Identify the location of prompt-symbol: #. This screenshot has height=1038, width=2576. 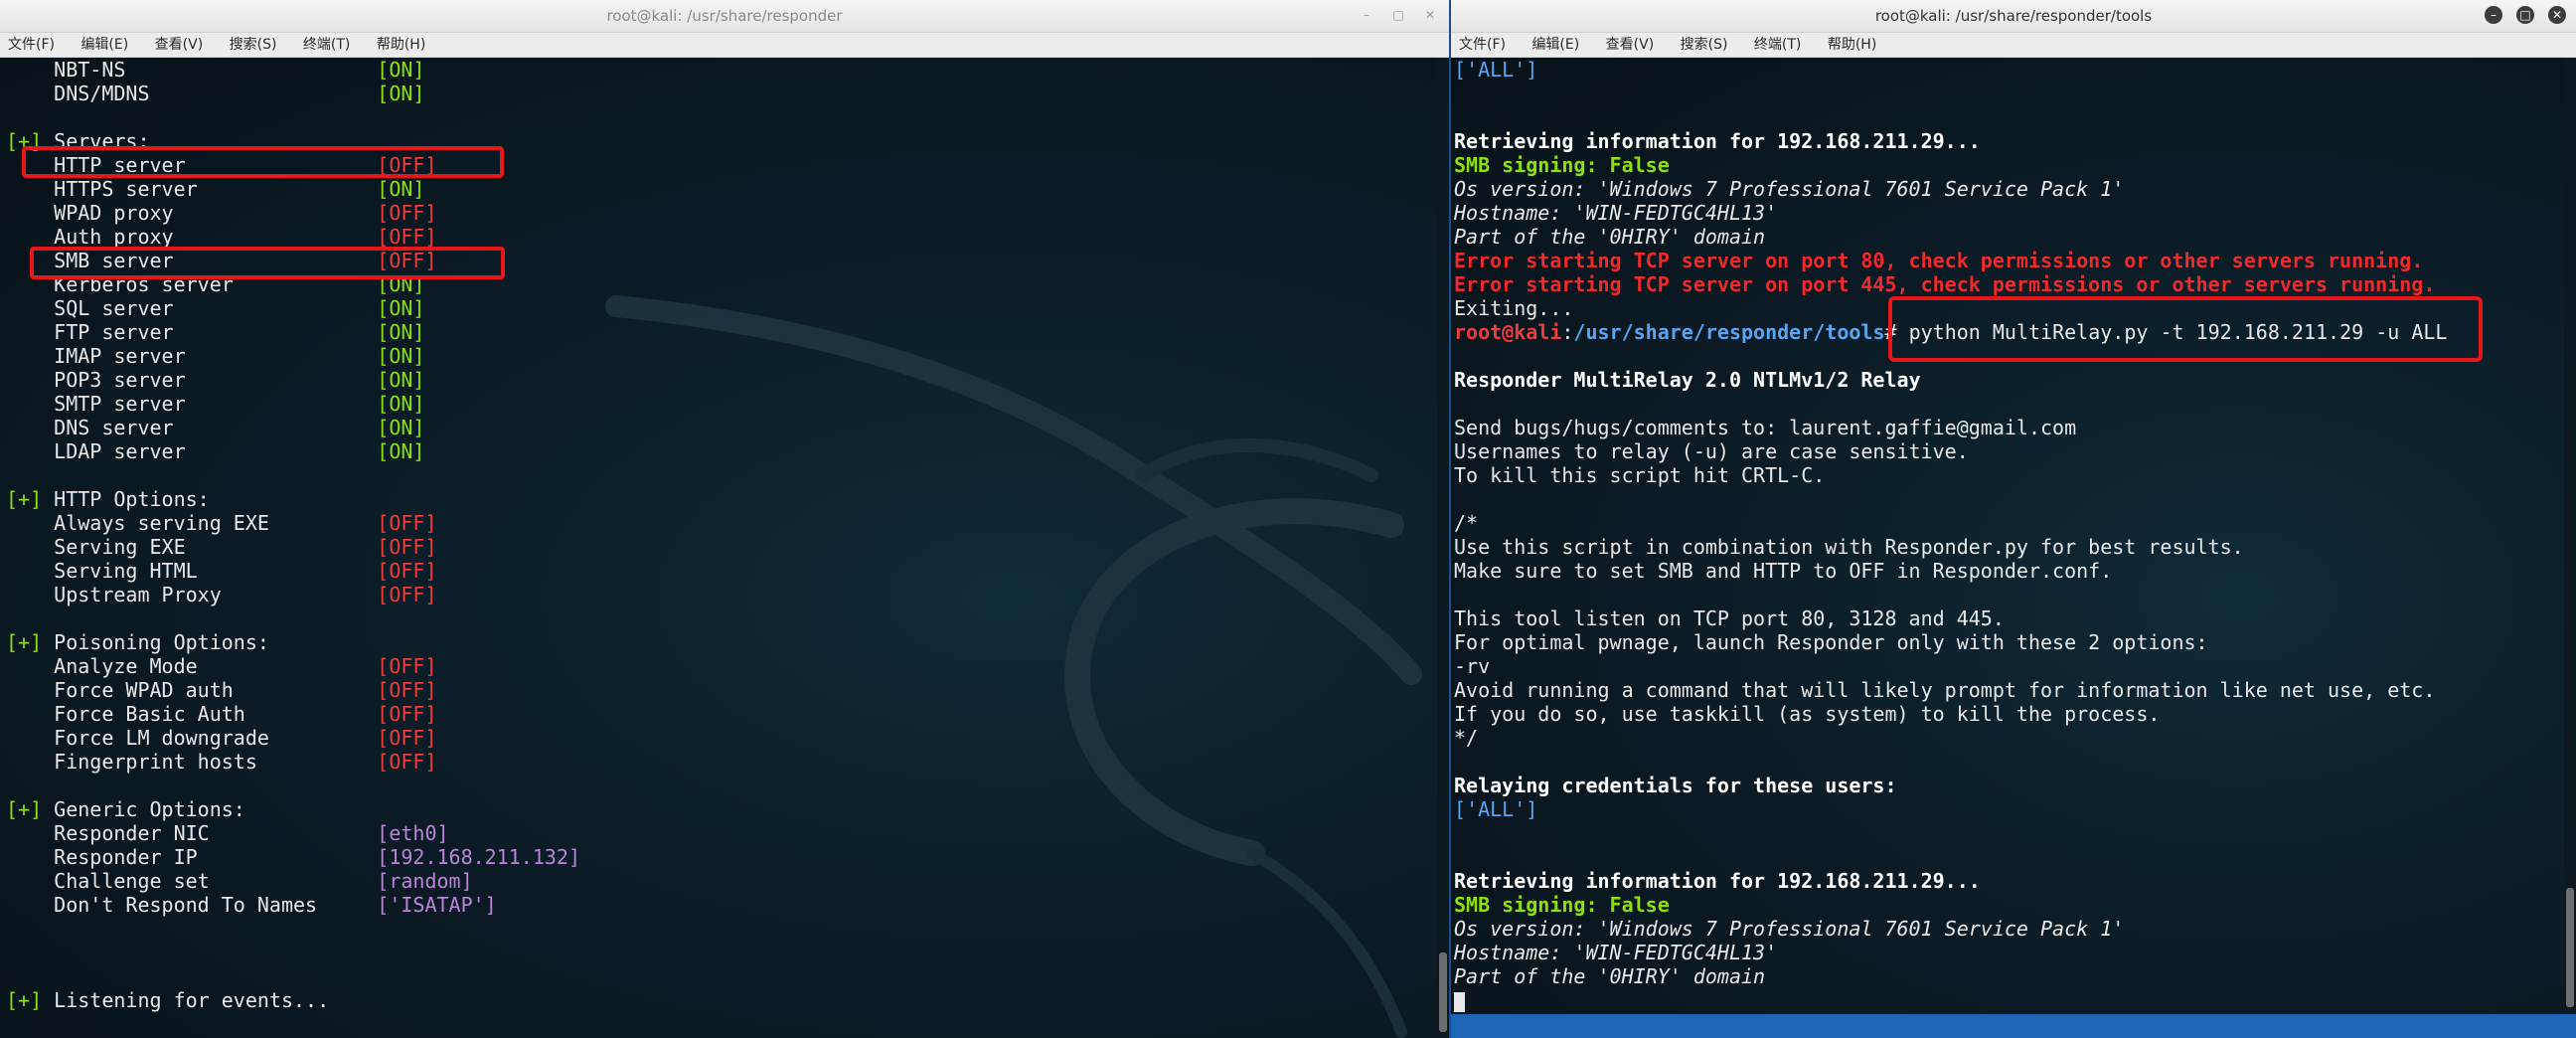
(1896, 332).